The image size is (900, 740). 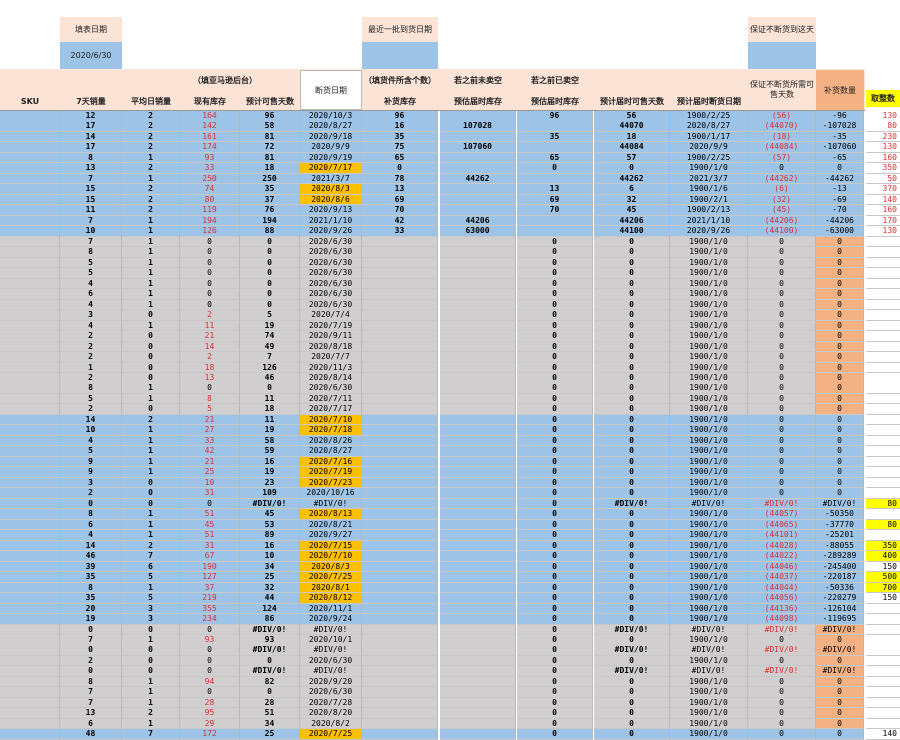 I want to click on cell-m: 230, so click(x=883, y=137).